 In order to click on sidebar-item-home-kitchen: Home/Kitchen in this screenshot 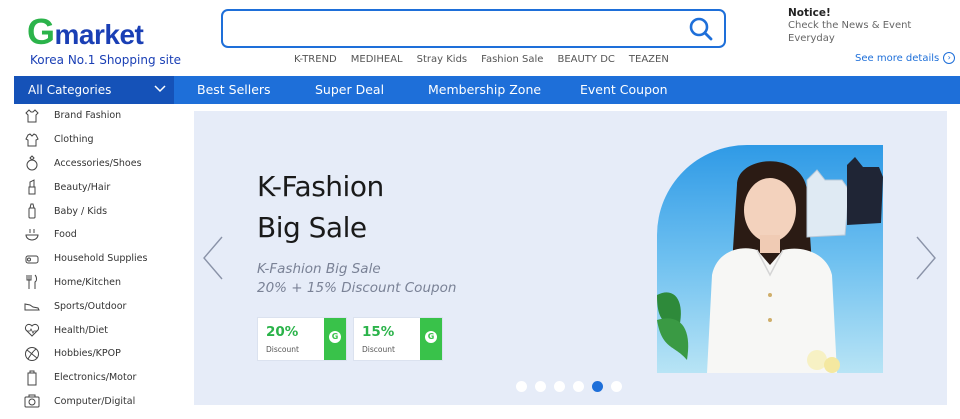, I will do `click(94, 283)`.